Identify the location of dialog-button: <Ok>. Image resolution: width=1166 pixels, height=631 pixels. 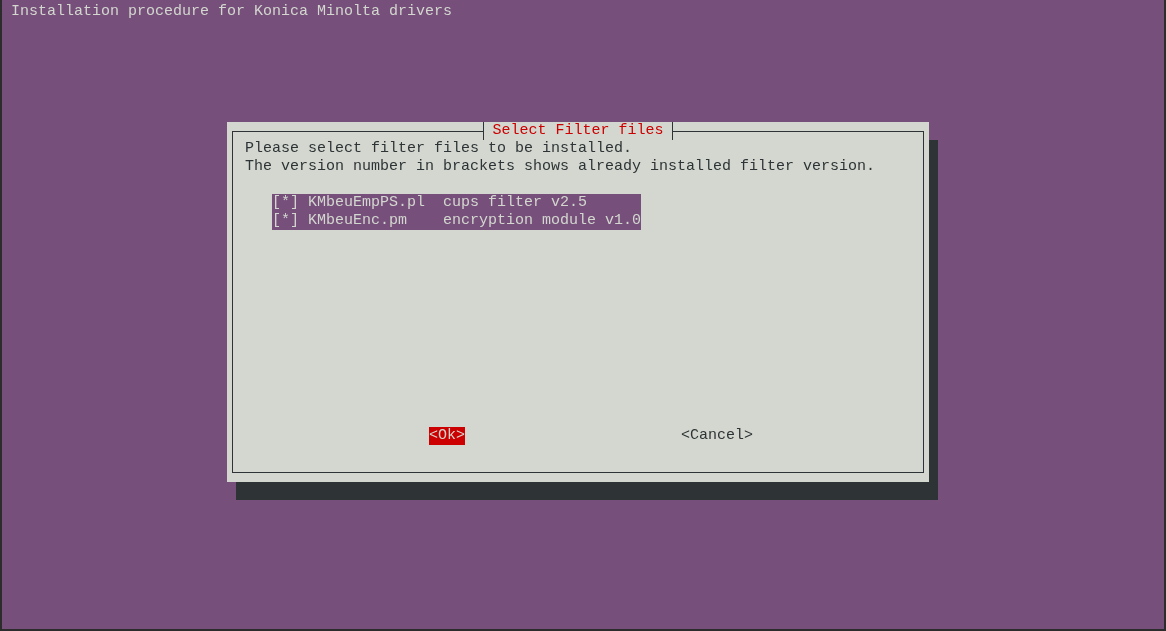
(447, 436).